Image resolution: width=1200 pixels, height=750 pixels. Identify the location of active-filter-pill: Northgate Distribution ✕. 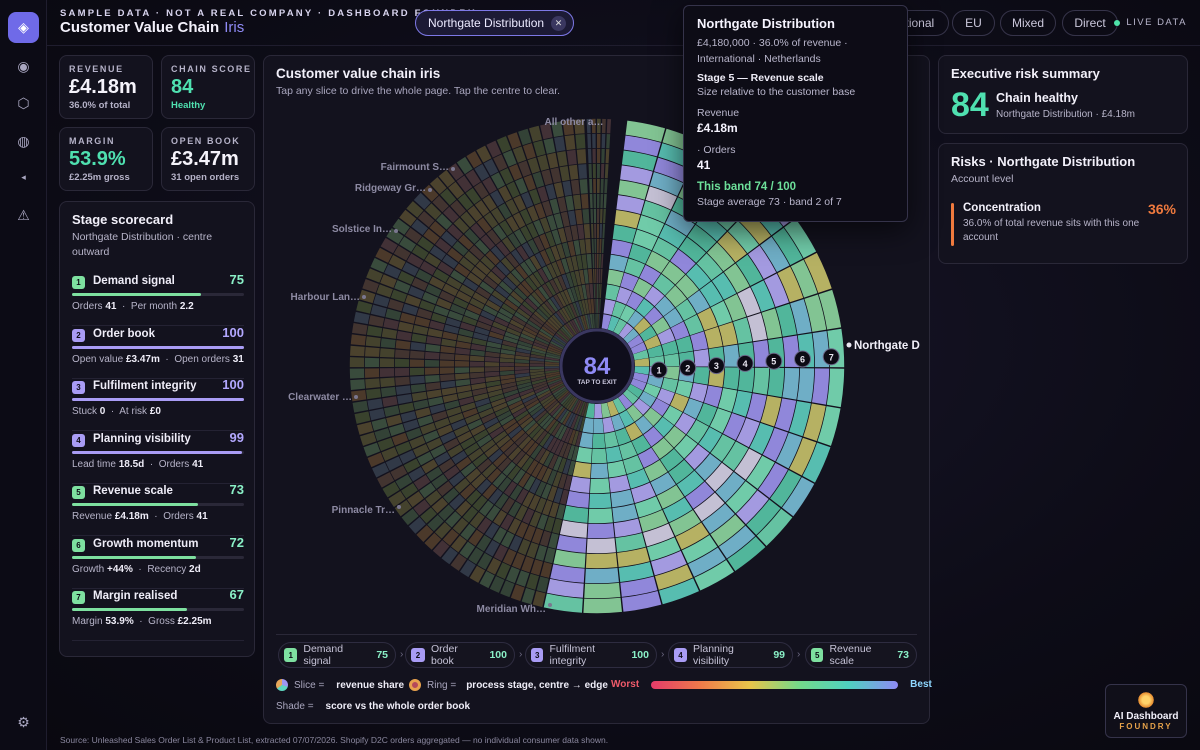
(494, 23).